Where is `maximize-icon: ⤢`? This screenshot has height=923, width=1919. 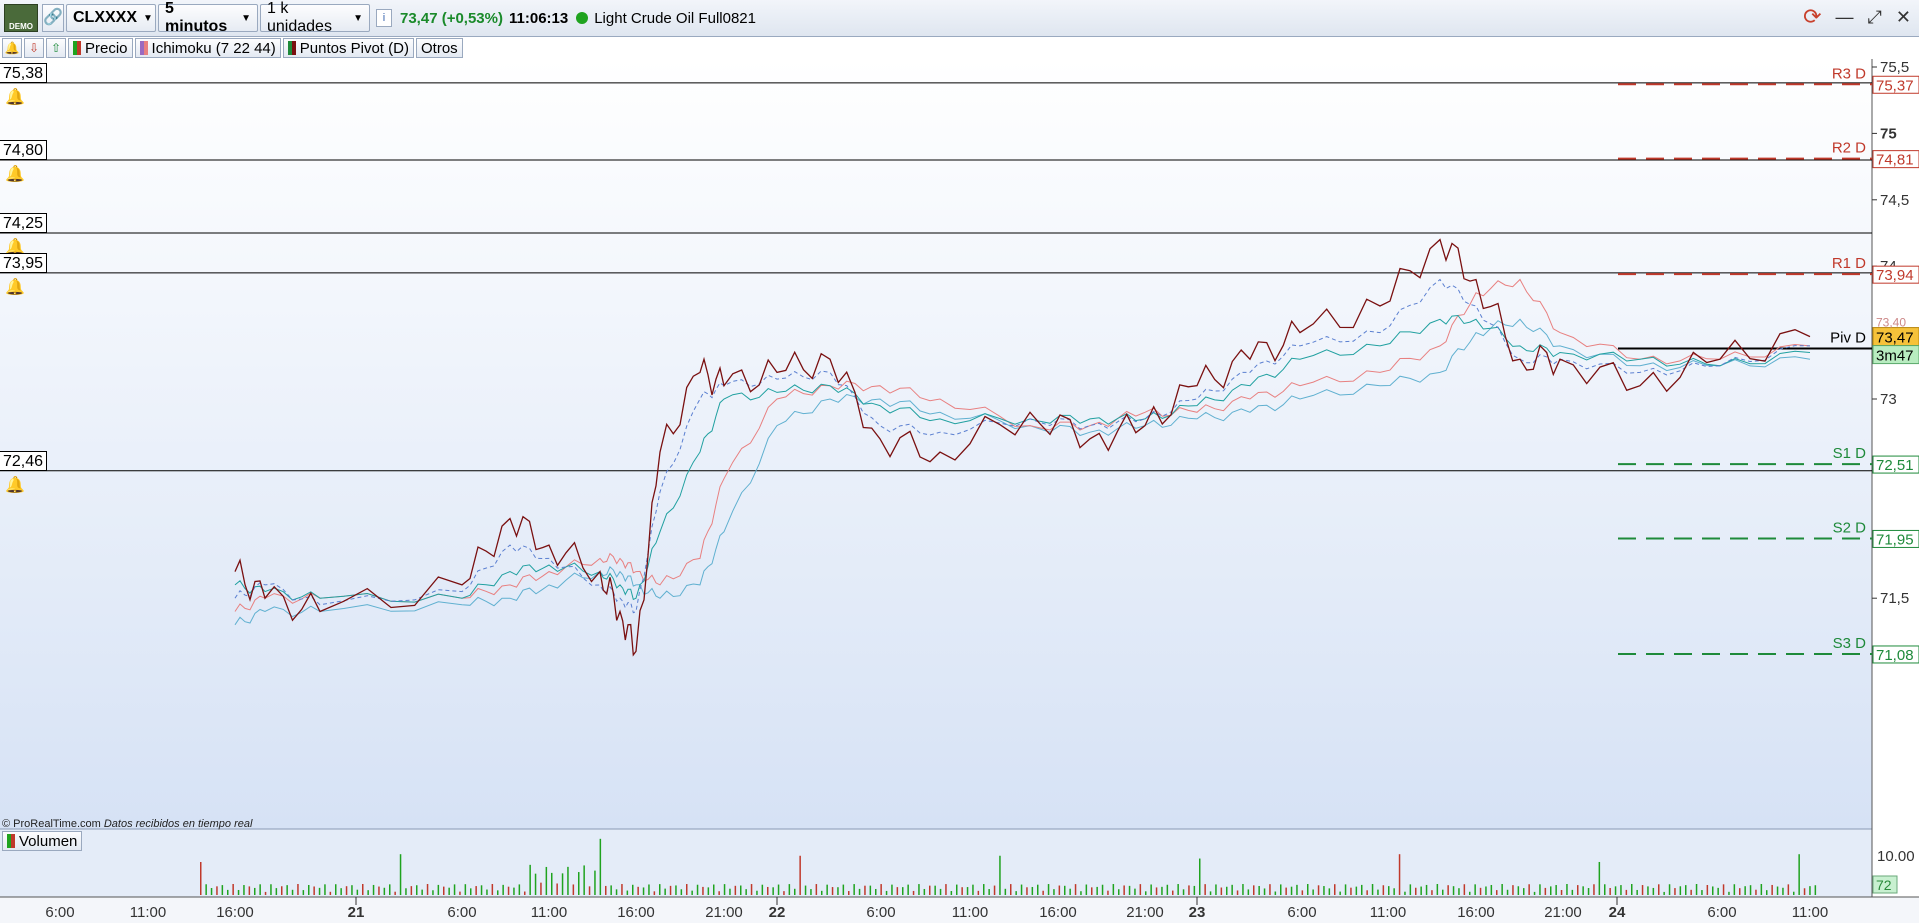
maximize-icon: ⤢ is located at coordinates (1875, 17).